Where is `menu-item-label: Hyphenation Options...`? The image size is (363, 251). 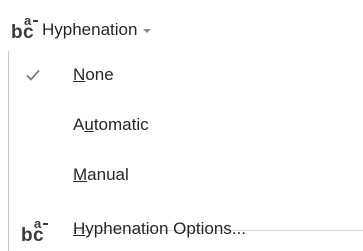
menu-item-label: Hyphenation Options... is located at coordinates (159, 228).